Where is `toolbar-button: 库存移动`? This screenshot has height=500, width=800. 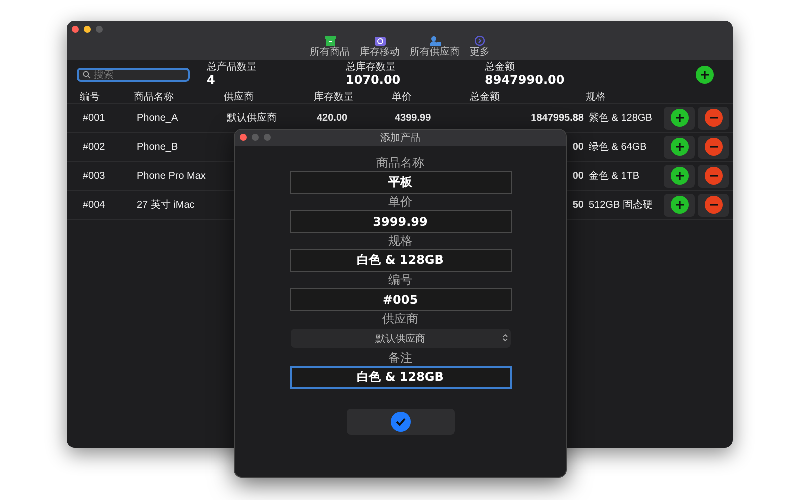 toolbar-button: 库存移动 is located at coordinates (380, 47).